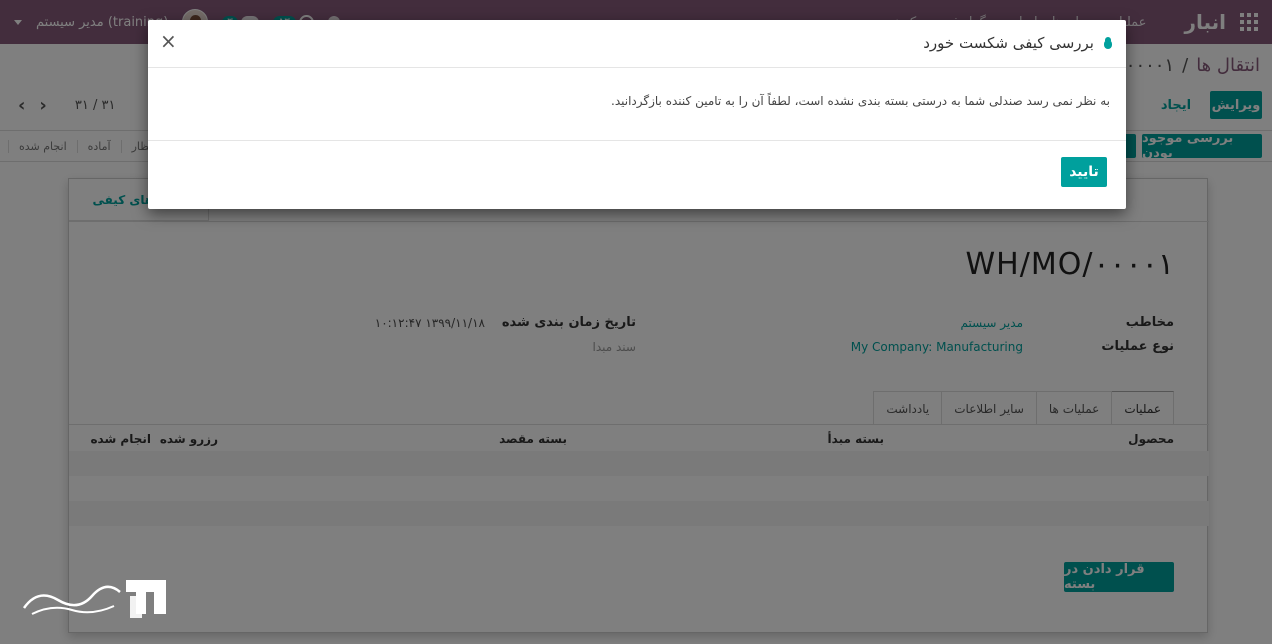  What do you see at coordinates (1084, 172) in the screenshot?
I see `confirm-button: تایید` at bounding box center [1084, 172].